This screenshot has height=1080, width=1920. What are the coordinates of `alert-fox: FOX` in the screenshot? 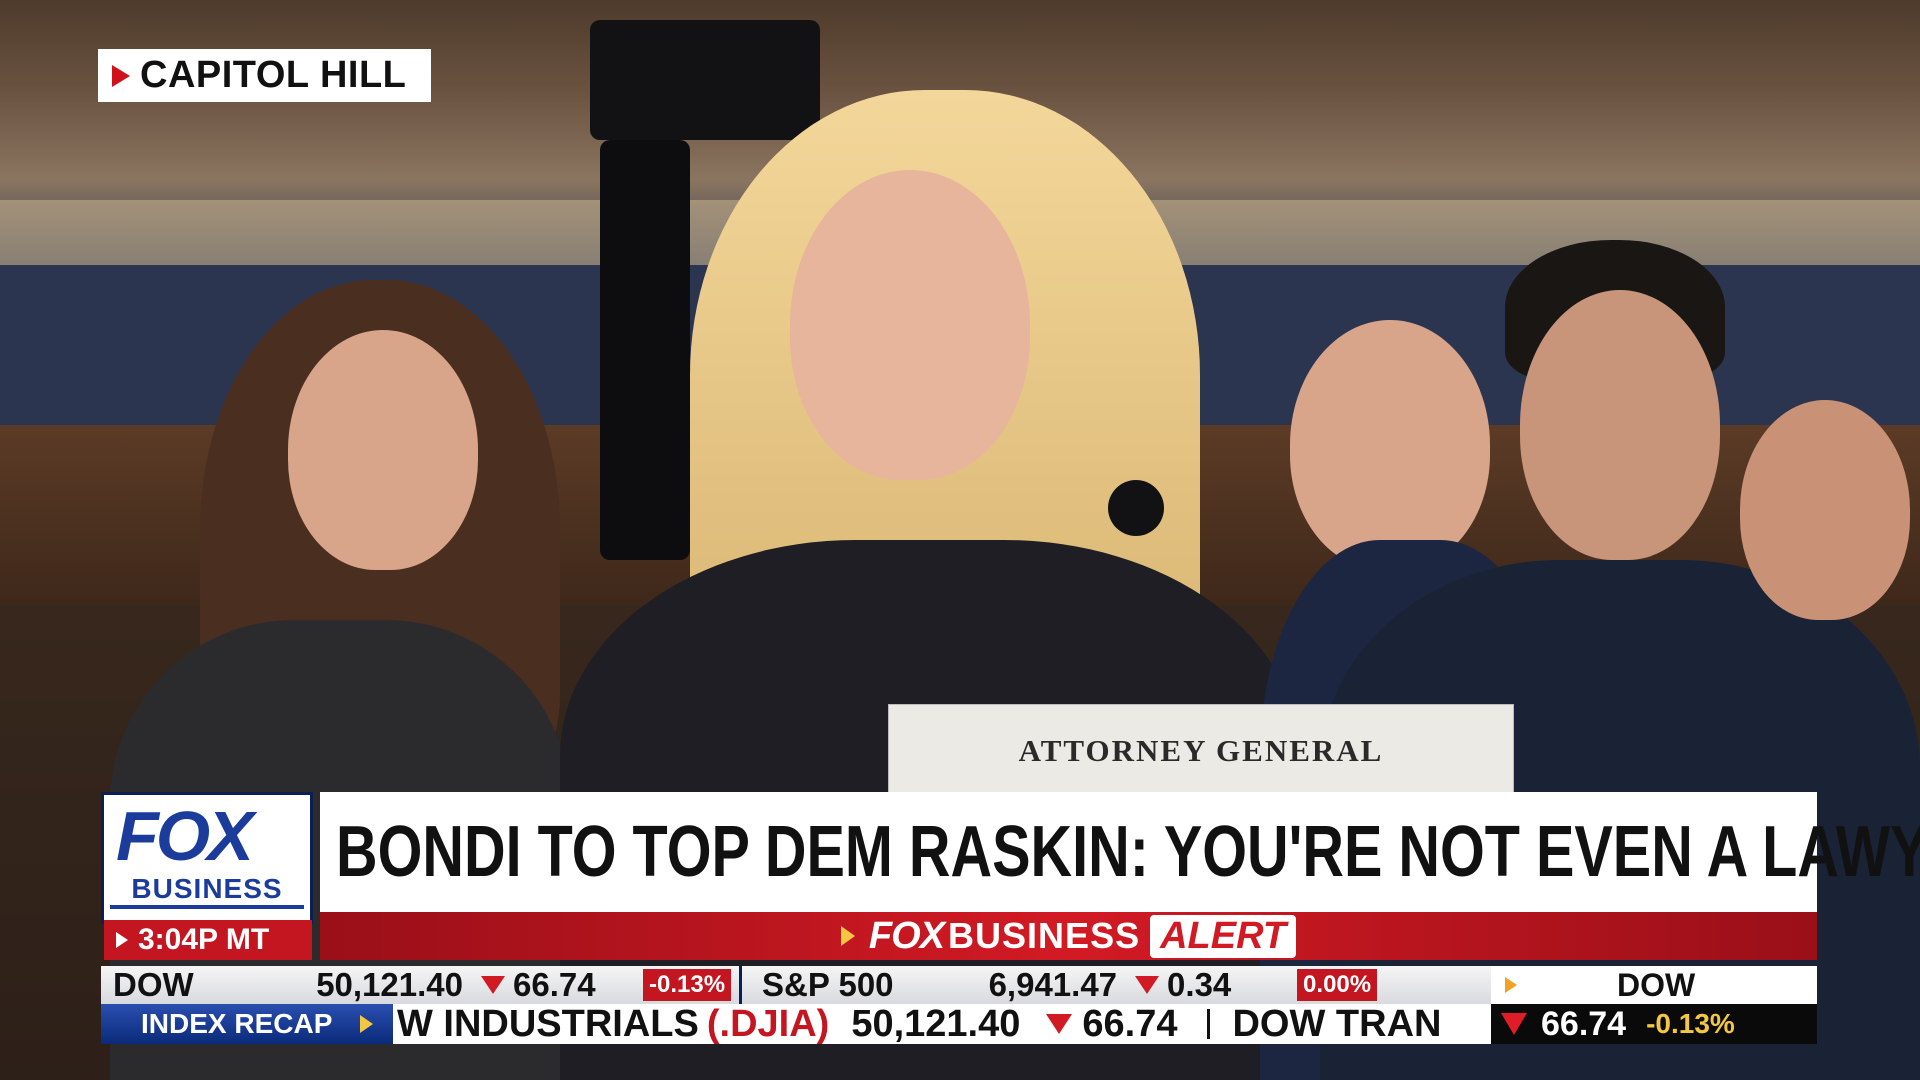 It's located at (906, 935).